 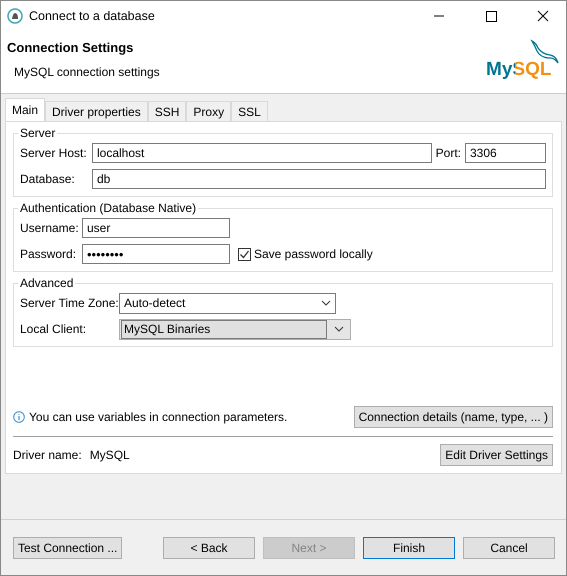 What do you see at coordinates (158, 417) in the screenshot?
I see `info-text: You can use variables in connection parameters.` at bounding box center [158, 417].